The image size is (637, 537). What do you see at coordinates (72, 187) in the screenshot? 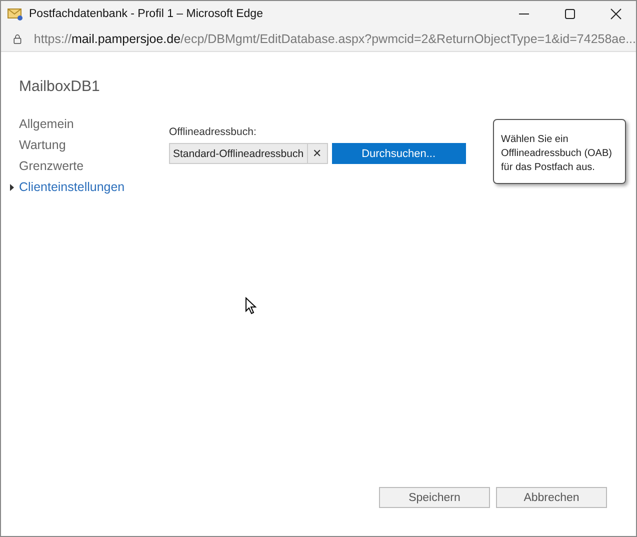
I see `nav-link: Clienteinstellungen` at bounding box center [72, 187].